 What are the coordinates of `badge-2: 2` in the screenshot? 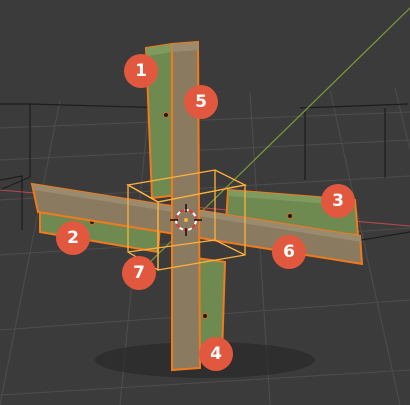 It's located at (73, 238).